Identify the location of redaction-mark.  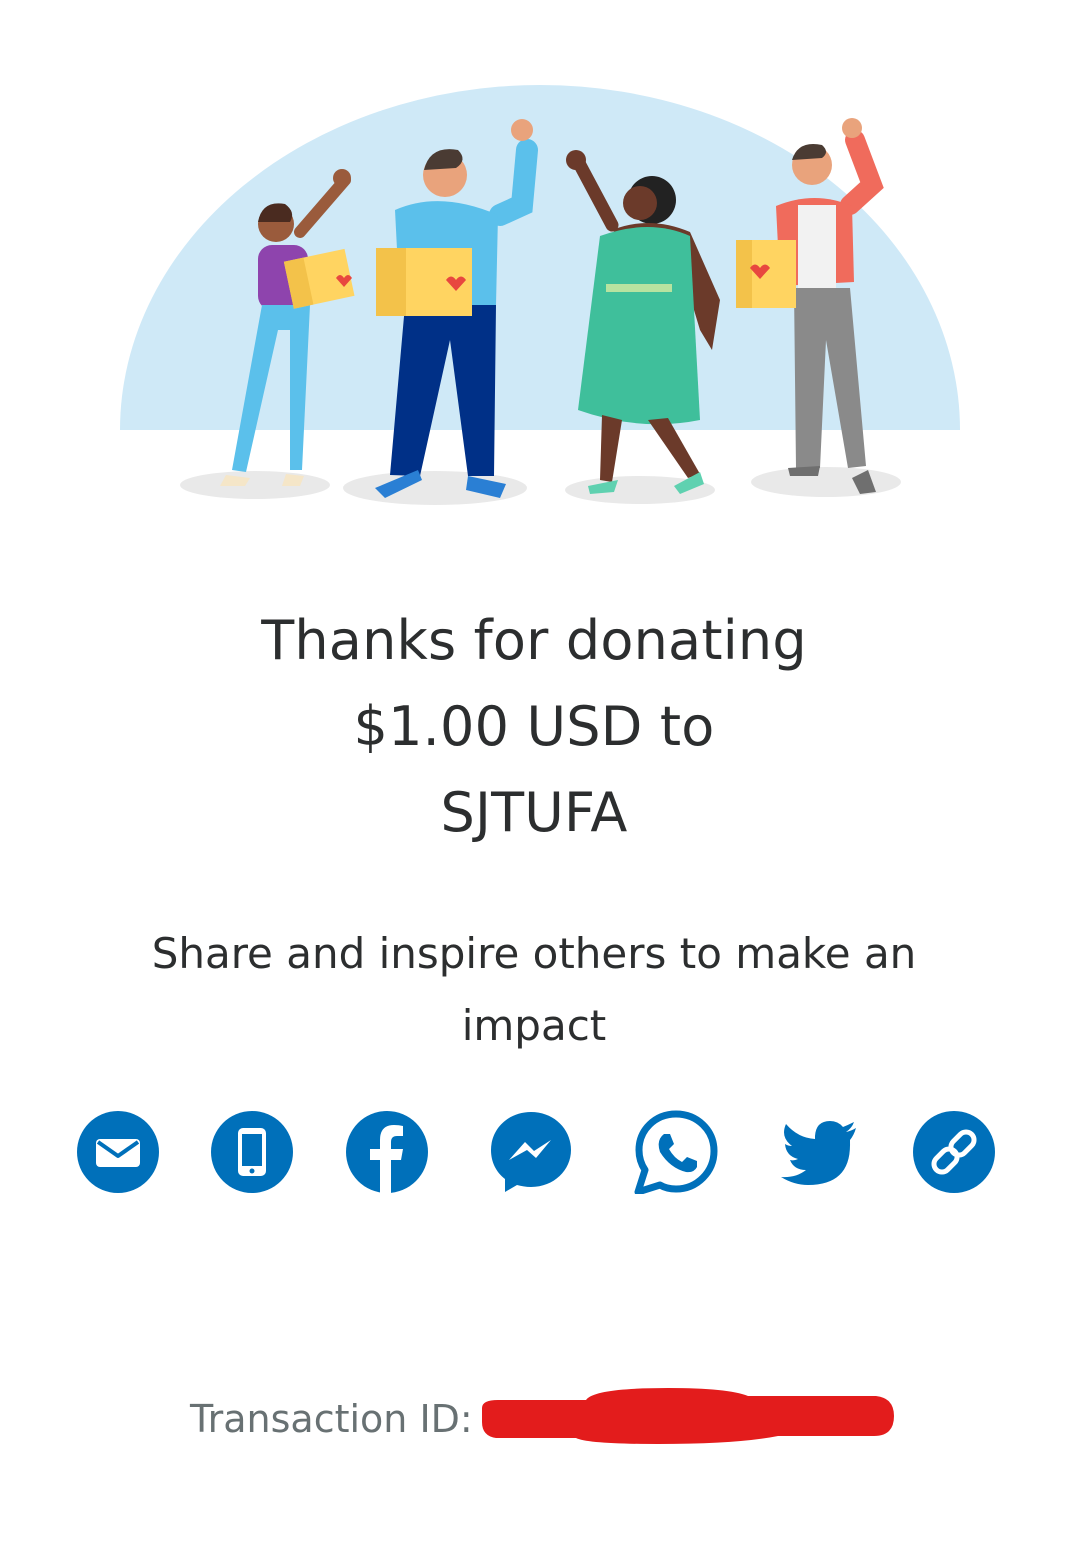
(688, 1416).